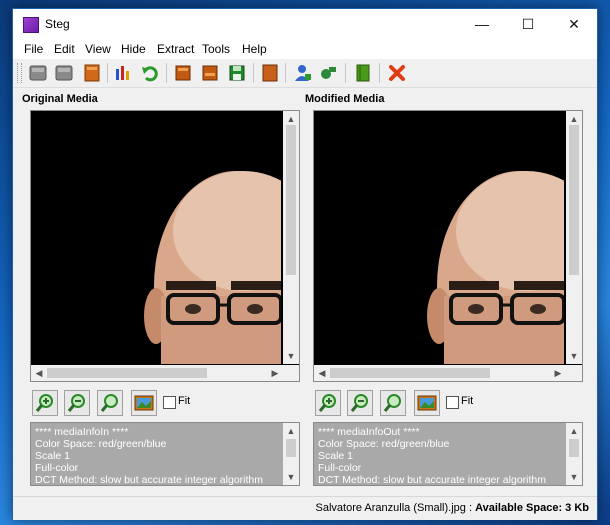 The width and height of the screenshot is (610, 525). What do you see at coordinates (363, 73) in the screenshot?
I see `notebook-icon` at bounding box center [363, 73].